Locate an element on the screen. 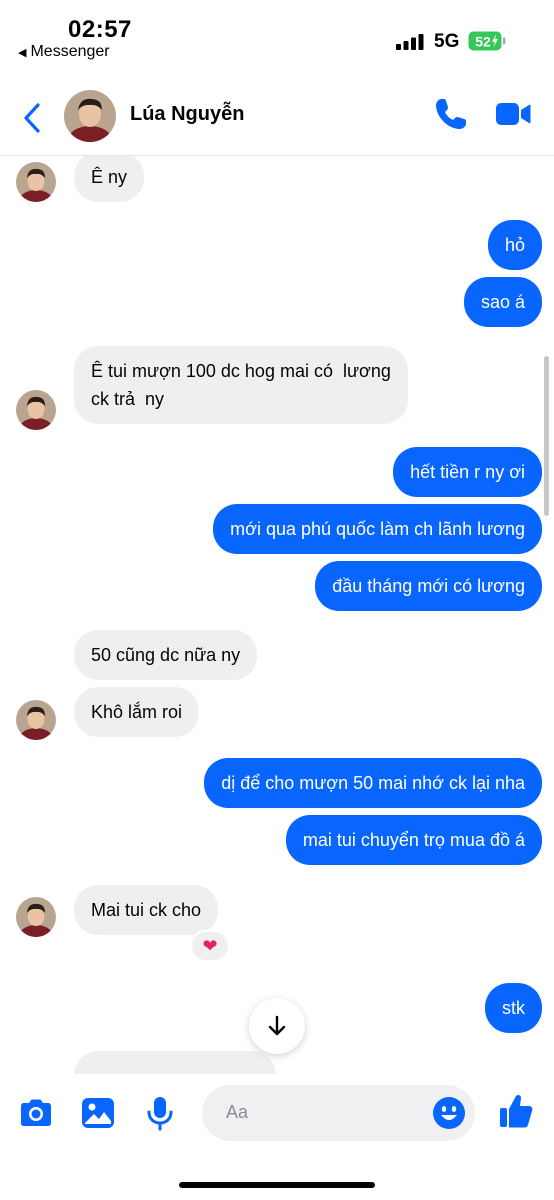 The image size is (554, 1200). outgoing-message: stk is located at coordinates (513, 1008).